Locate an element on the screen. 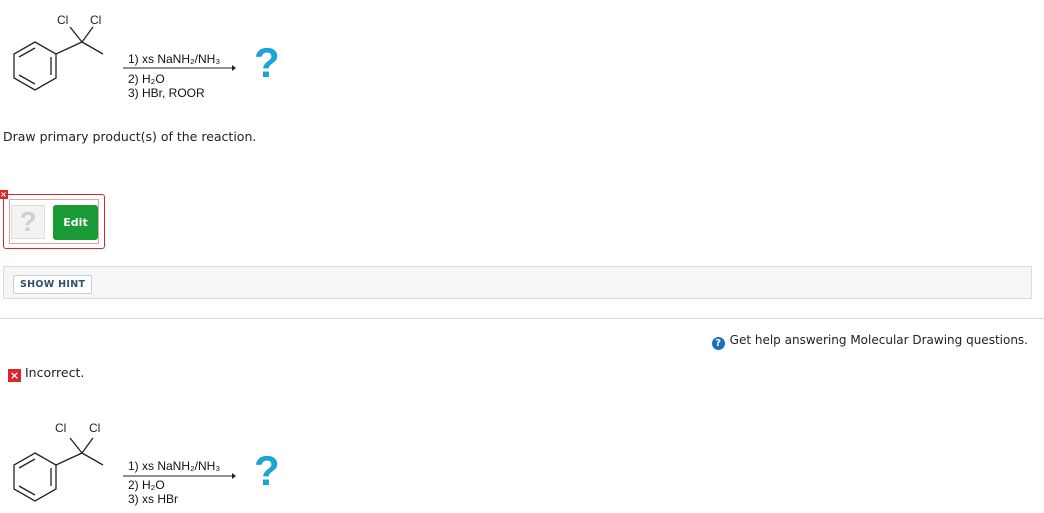  feedback-reagent-step-1: 1) xs NaNH₂/NH₃ is located at coordinates (174, 466).